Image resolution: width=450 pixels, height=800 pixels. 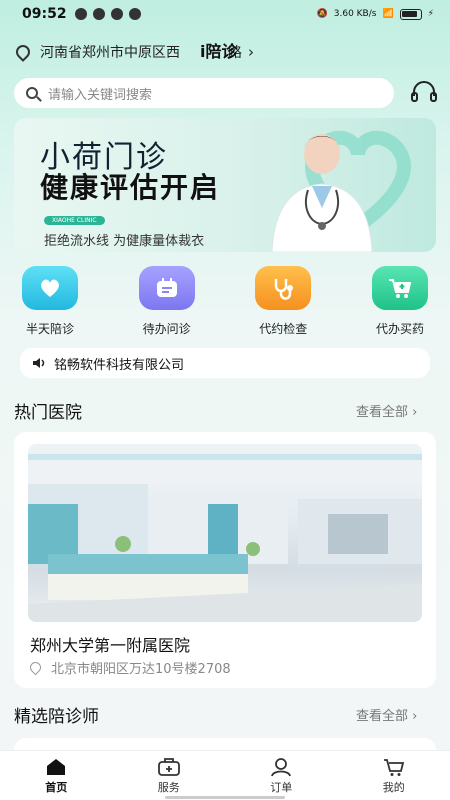 I want to click on quick-half-day-escort: 半天陪诊, so click(x=50, y=304).